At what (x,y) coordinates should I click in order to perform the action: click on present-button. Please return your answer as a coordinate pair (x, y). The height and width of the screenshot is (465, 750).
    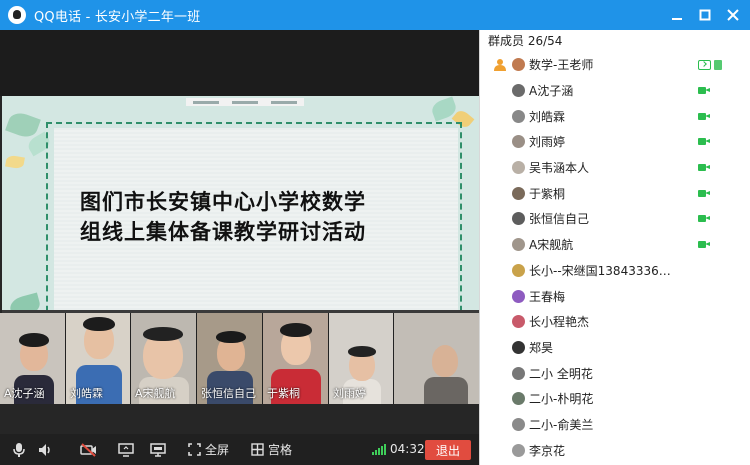
    Looking at the image, I should click on (158, 449).